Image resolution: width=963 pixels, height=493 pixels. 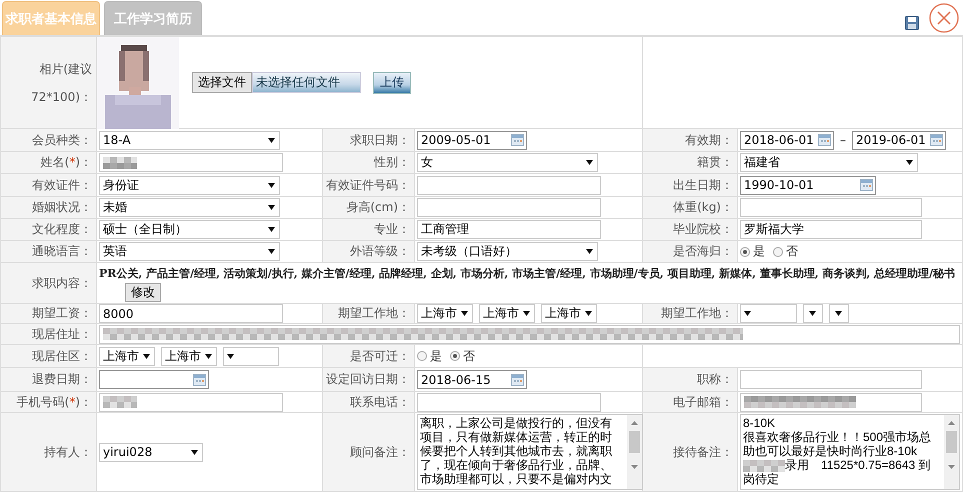 What do you see at coordinates (715, 162) in the screenshot?
I see `field-label: 籍贯：` at bounding box center [715, 162].